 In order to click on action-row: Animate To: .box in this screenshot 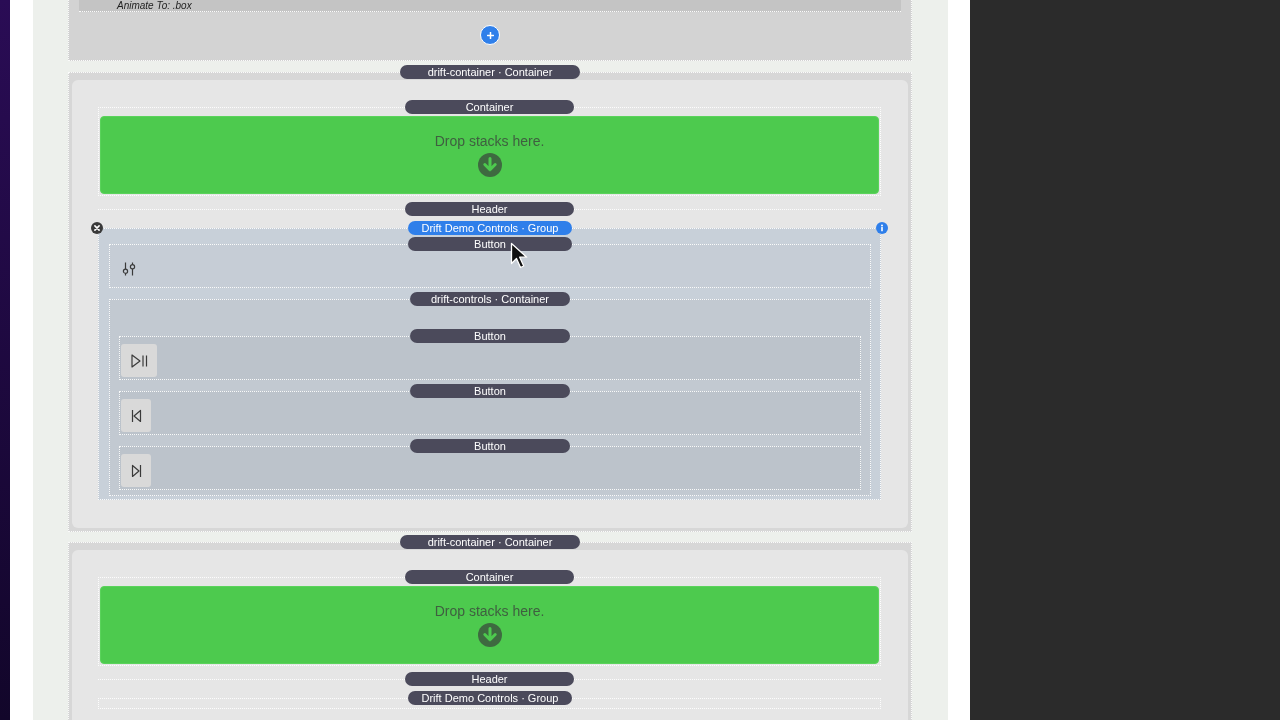, I will do `click(490, 6)`.